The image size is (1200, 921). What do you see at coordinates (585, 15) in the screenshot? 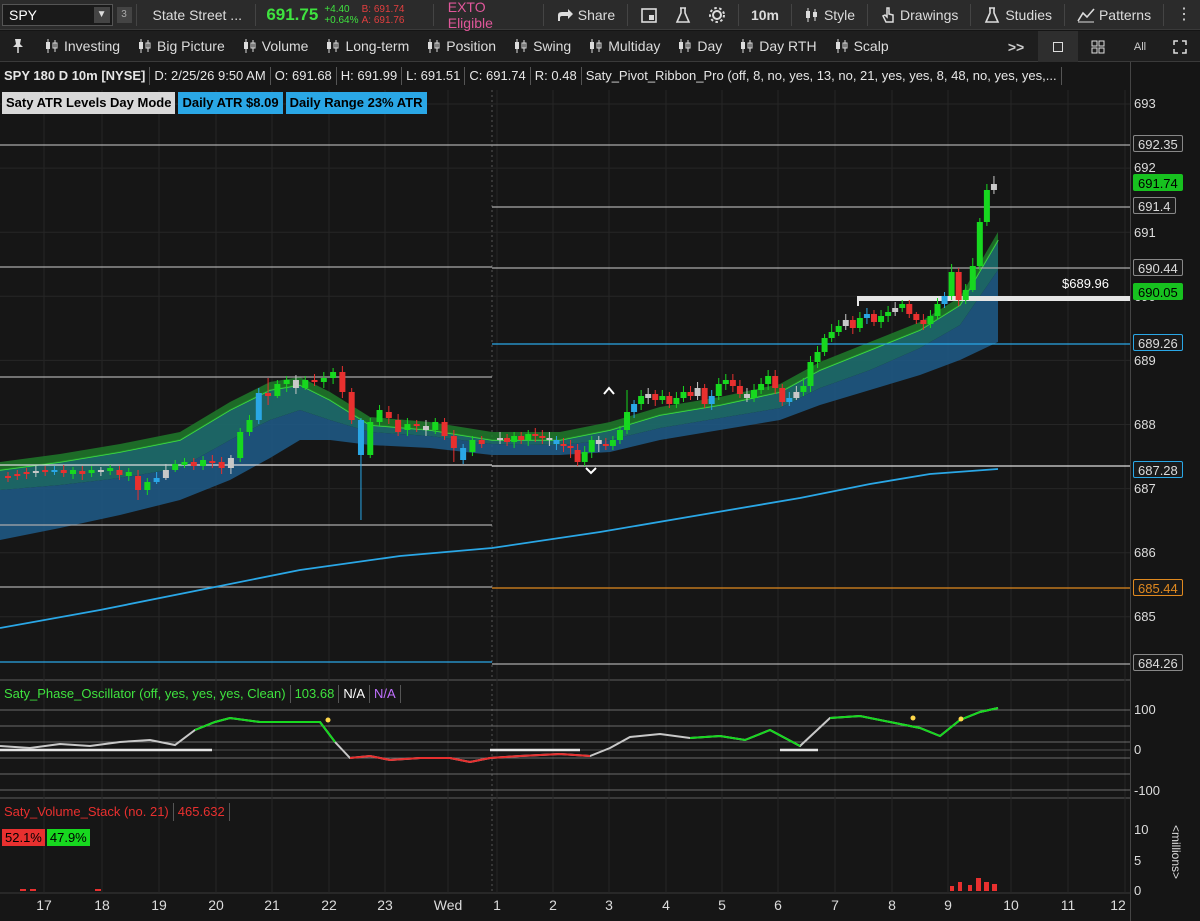
I see `share-button: Share` at bounding box center [585, 15].